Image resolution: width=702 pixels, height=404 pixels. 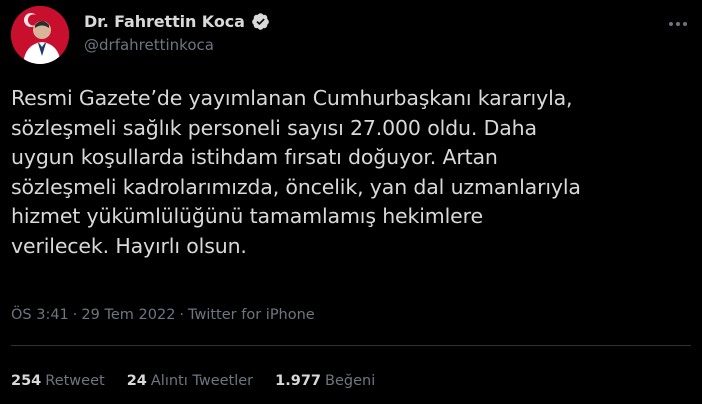 I want to click on quotes-label: Alıntı Tweetler, so click(x=202, y=381).